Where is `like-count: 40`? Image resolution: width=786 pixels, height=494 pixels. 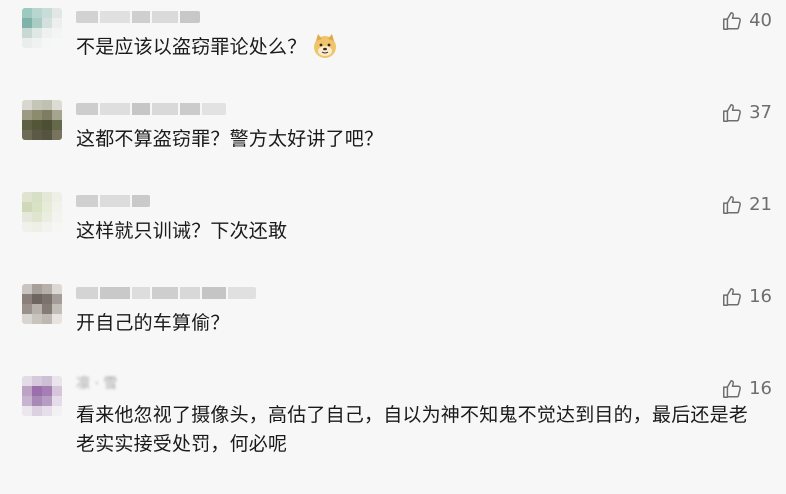 like-count: 40 is located at coordinates (760, 20).